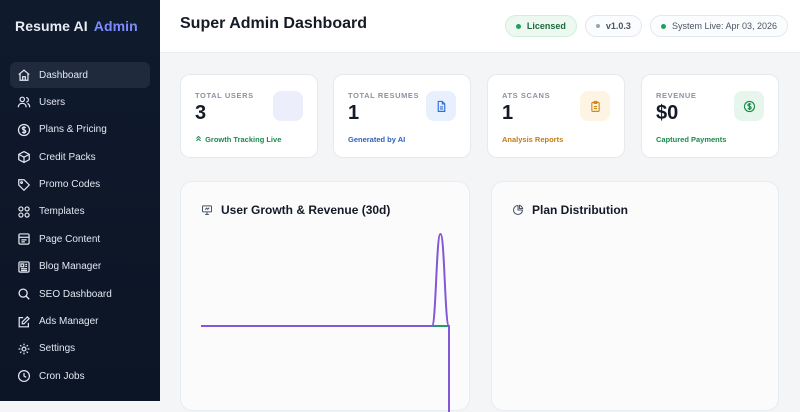 The width and height of the screenshot is (800, 412). I want to click on sidebar-item-settings: Settings, so click(80, 349).